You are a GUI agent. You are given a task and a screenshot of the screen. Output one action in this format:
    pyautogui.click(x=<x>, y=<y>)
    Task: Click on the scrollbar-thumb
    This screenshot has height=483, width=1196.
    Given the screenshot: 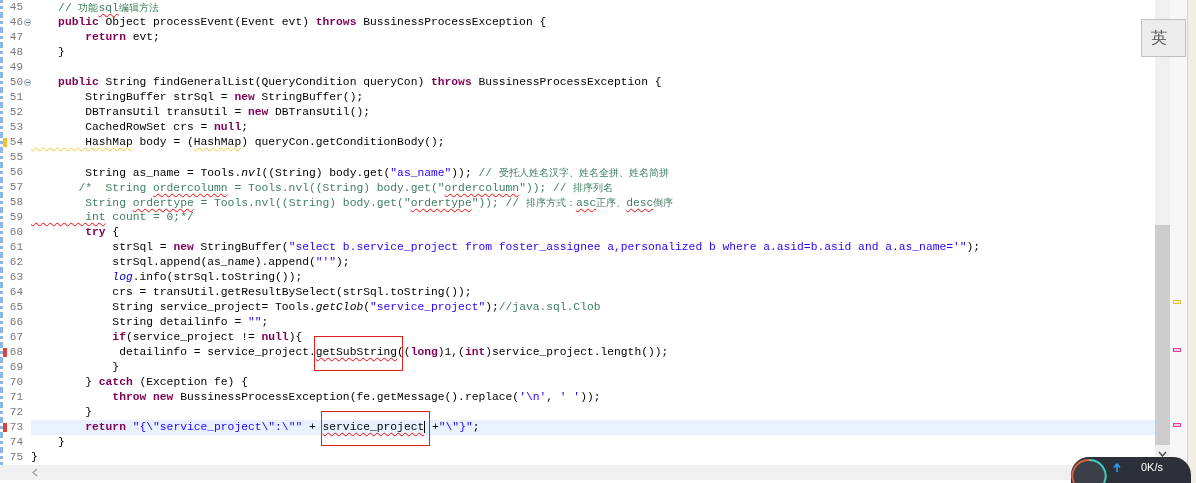 What is the action you would take?
    pyautogui.click(x=1162, y=335)
    